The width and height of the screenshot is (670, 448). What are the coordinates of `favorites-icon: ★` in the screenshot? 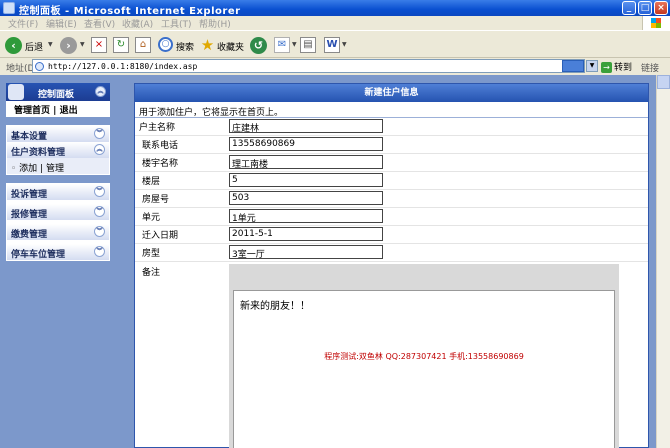 It's located at (207, 45).